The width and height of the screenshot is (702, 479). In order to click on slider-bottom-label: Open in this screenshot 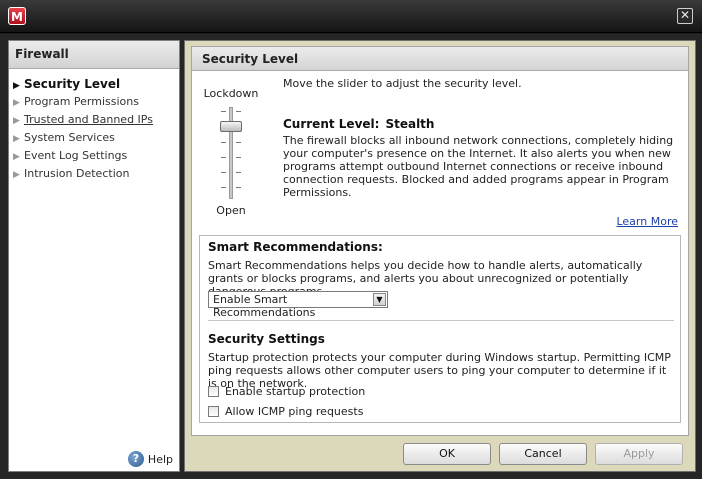, I will do `click(231, 210)`.